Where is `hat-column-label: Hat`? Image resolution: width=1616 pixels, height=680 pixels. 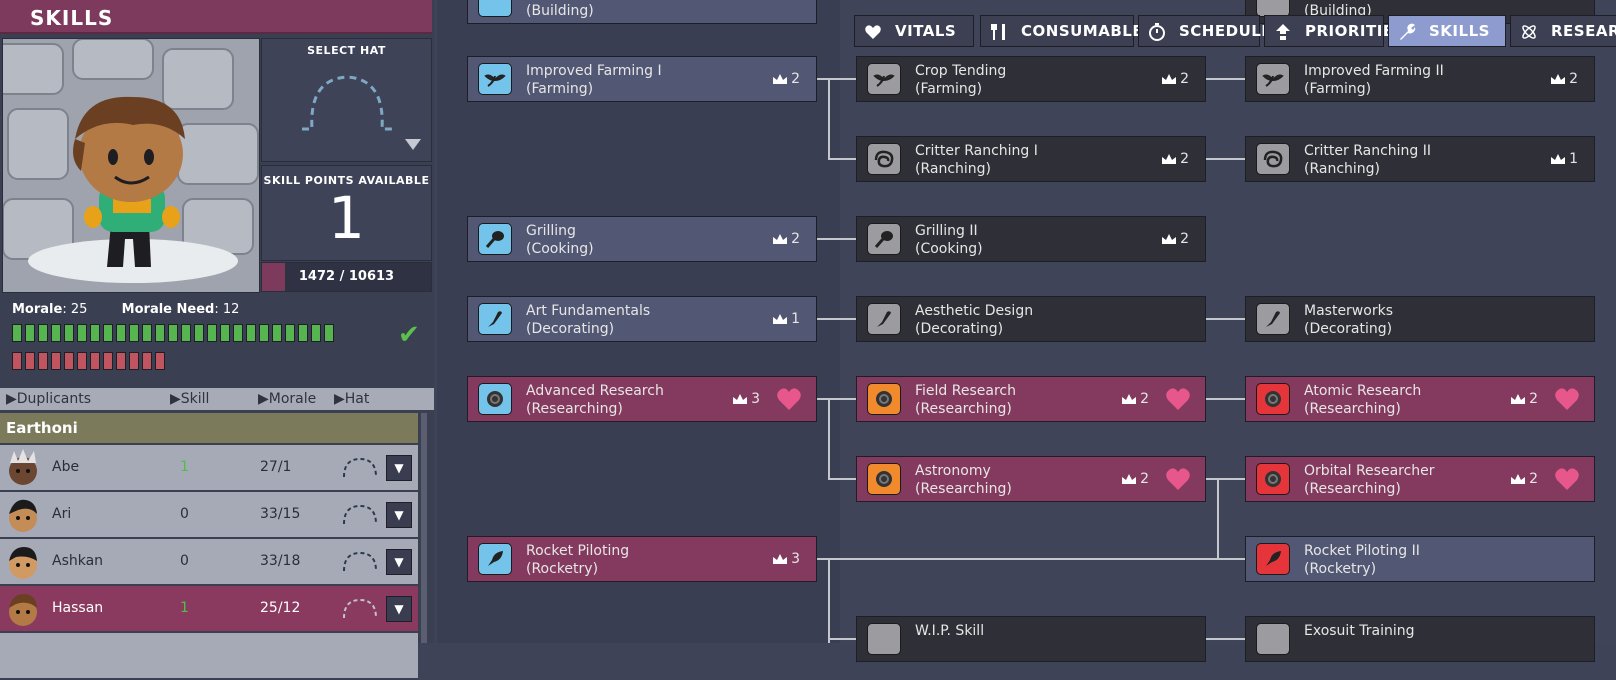 hat-column-label: Hat is located at coordinates (357, 399).